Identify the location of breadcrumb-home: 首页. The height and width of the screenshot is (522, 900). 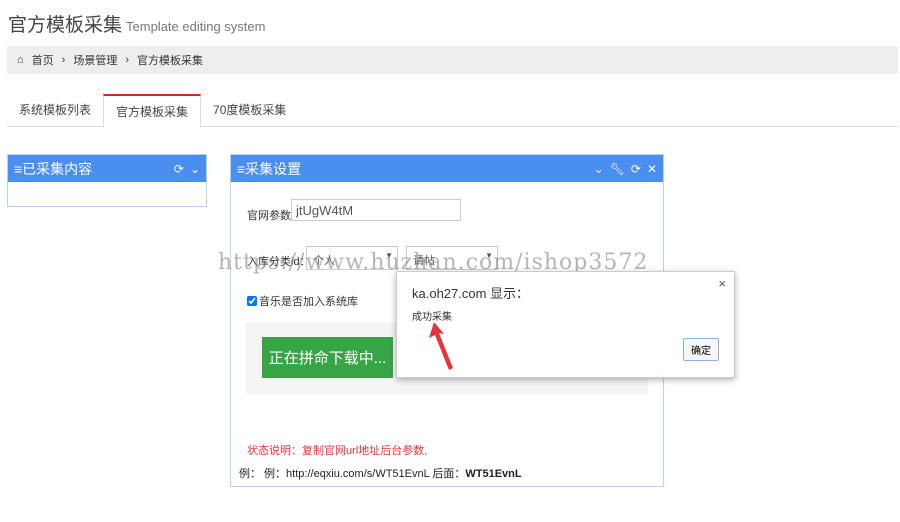
(43, 60).